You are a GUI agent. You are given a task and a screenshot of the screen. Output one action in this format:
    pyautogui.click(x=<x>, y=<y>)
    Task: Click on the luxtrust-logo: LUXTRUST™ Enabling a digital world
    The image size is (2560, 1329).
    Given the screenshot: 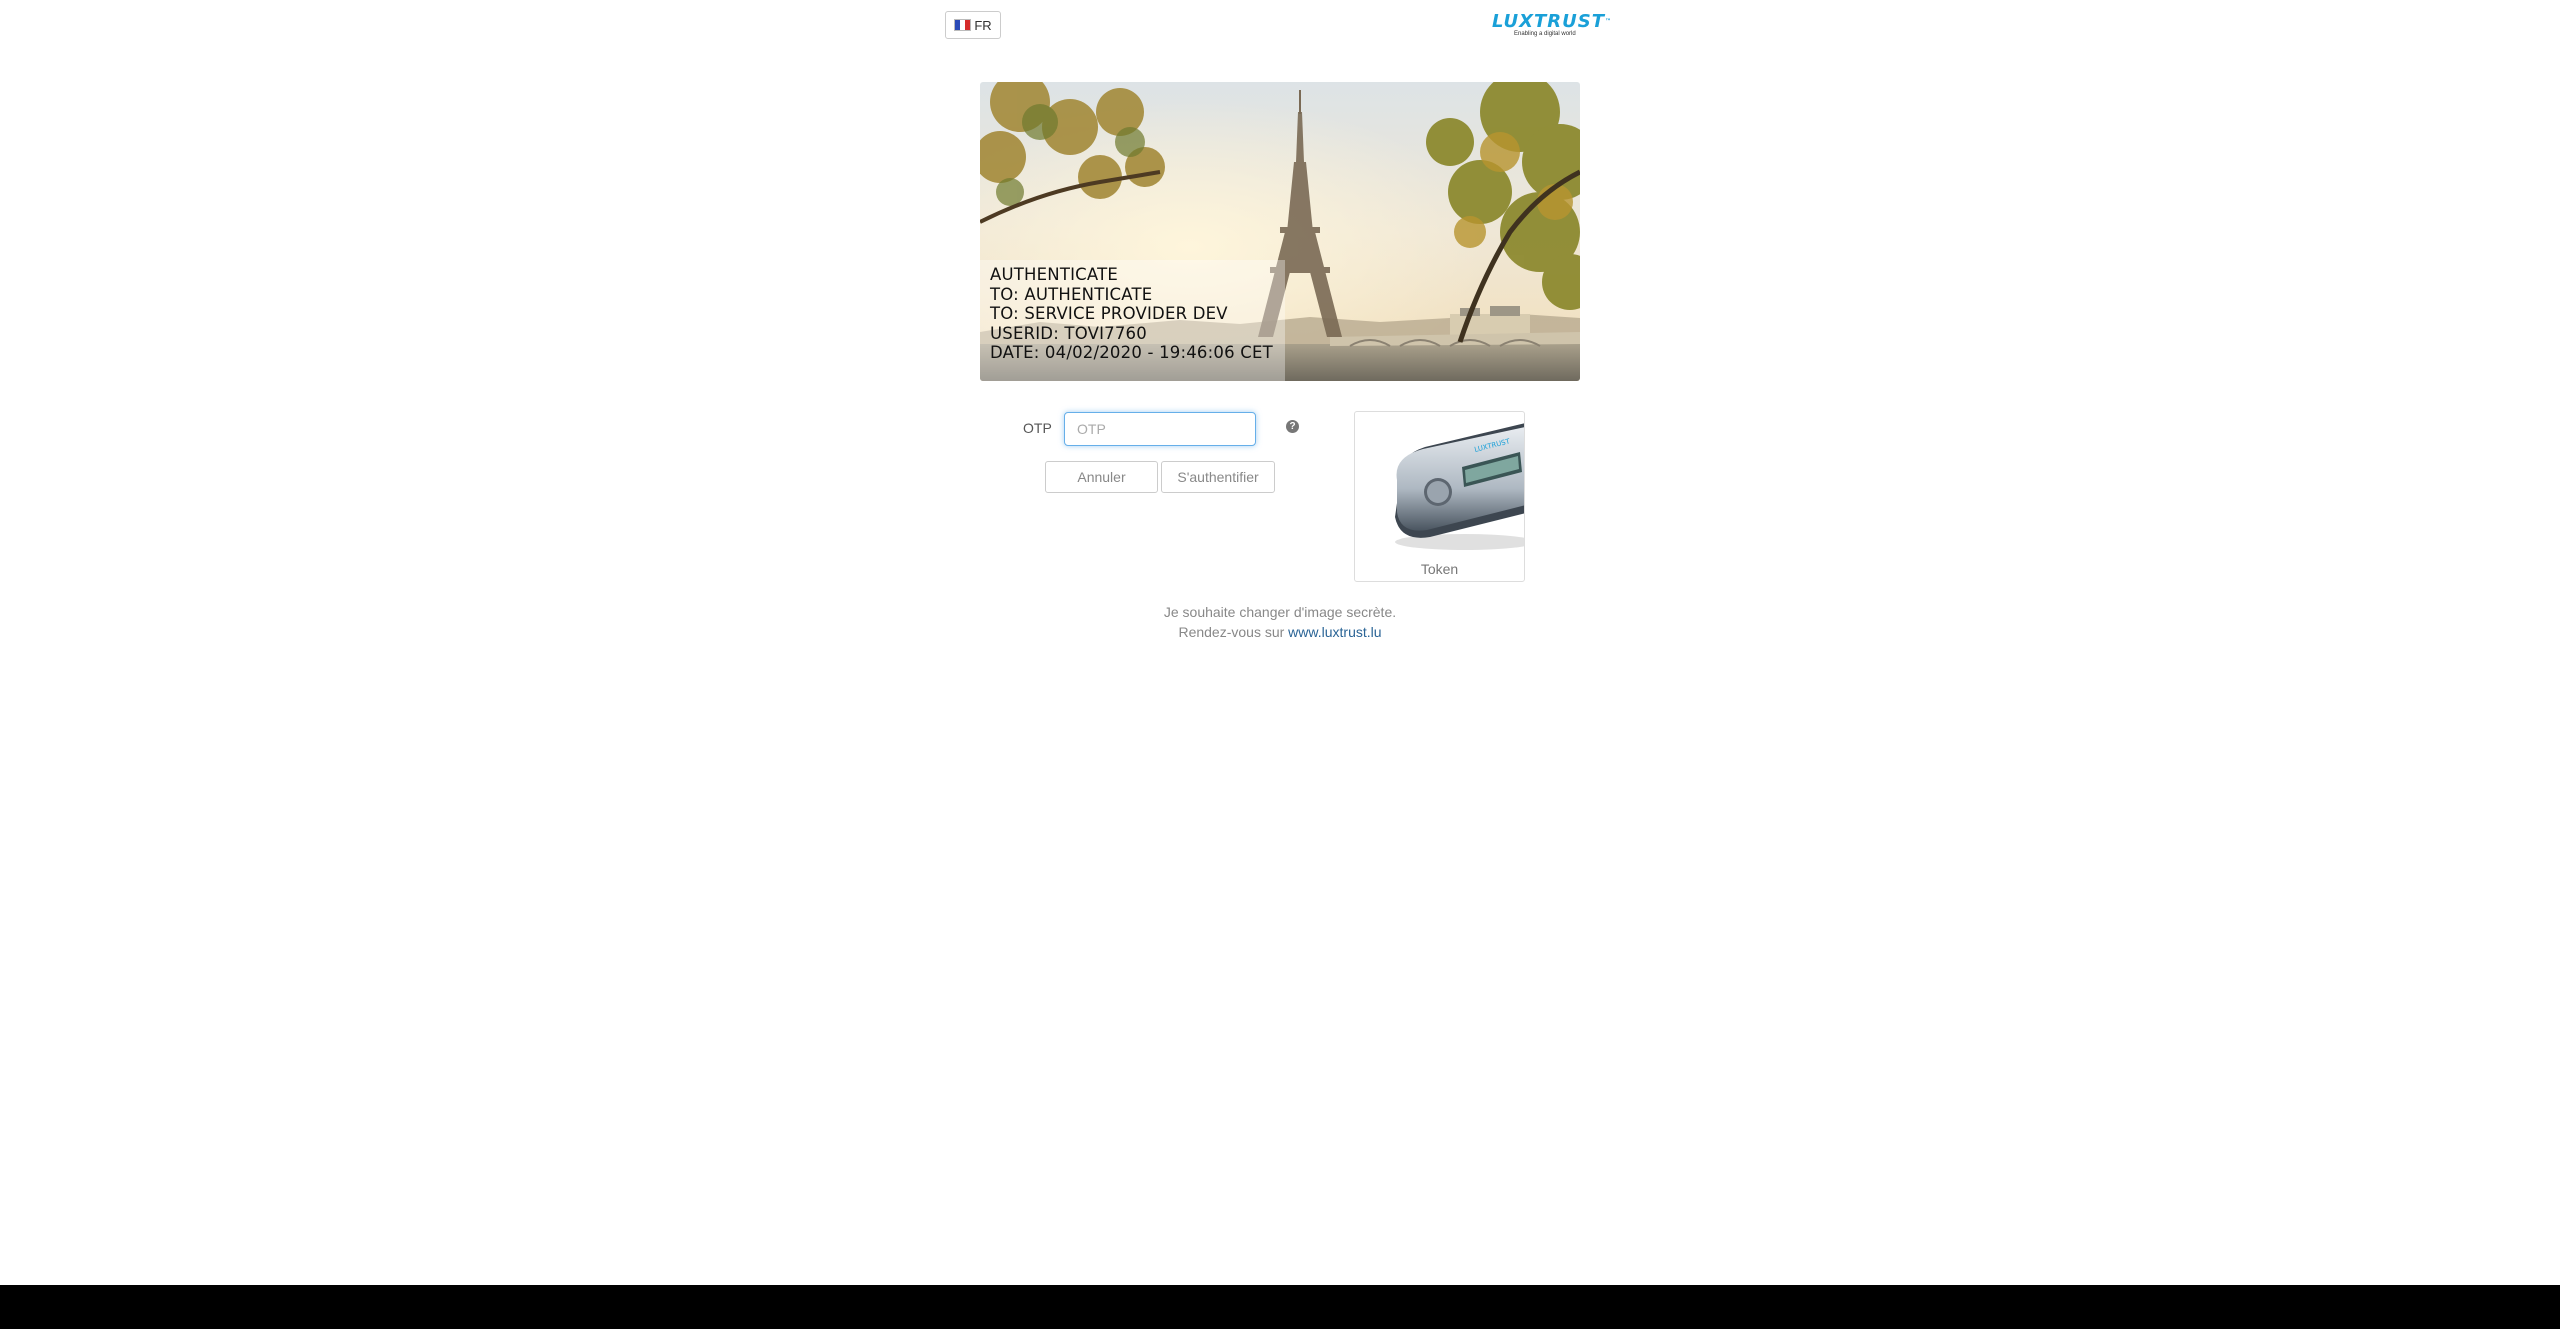 What is the action you would take?
    pyautogui.click(x=1553, y=24)
    